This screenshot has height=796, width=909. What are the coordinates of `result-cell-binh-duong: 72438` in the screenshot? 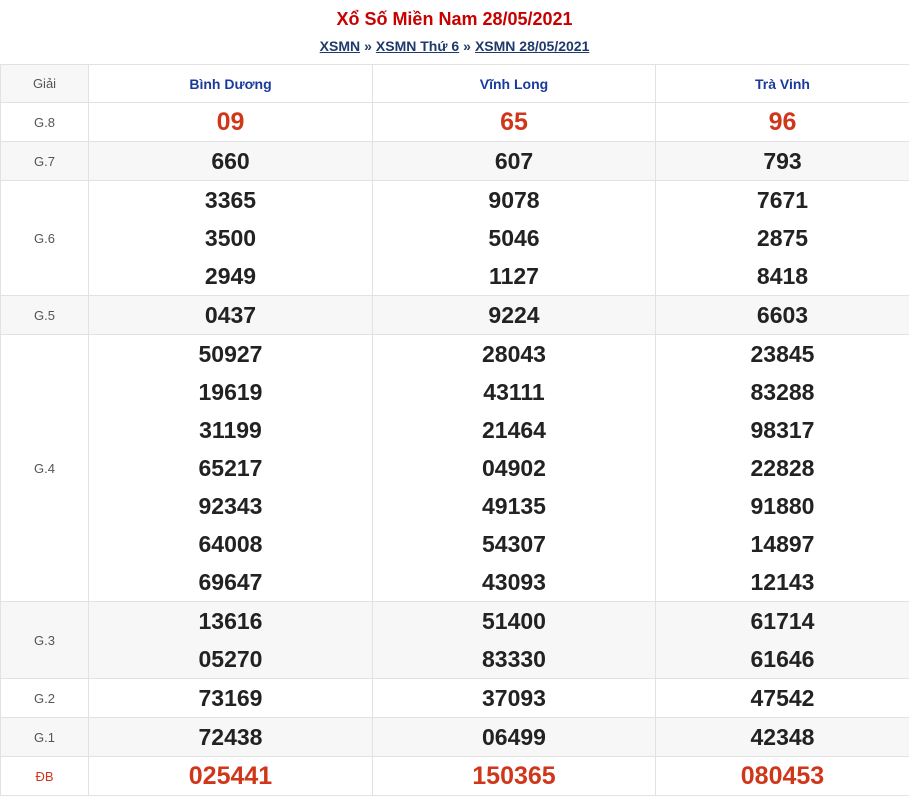 It's located at (230, 737).